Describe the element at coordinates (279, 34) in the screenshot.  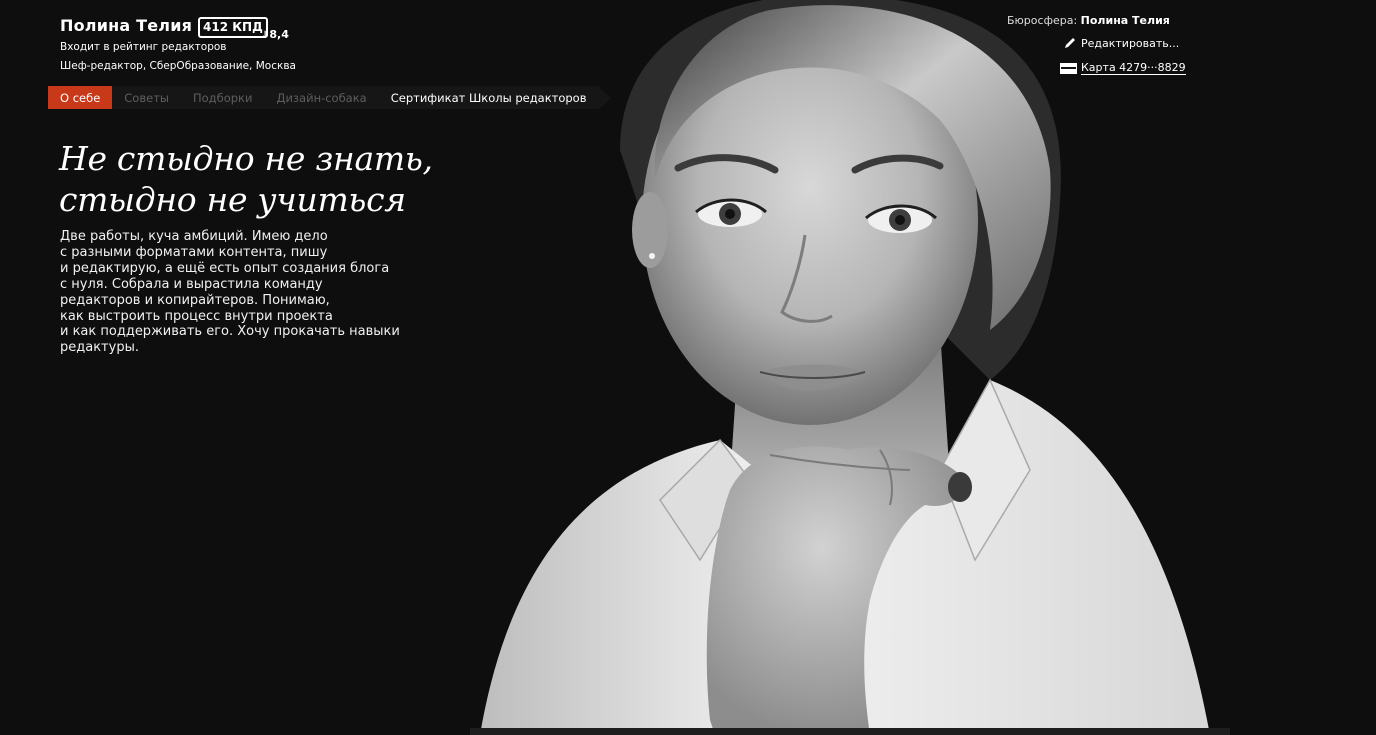
I see `kpd-delta-value: 8,4` at that location.